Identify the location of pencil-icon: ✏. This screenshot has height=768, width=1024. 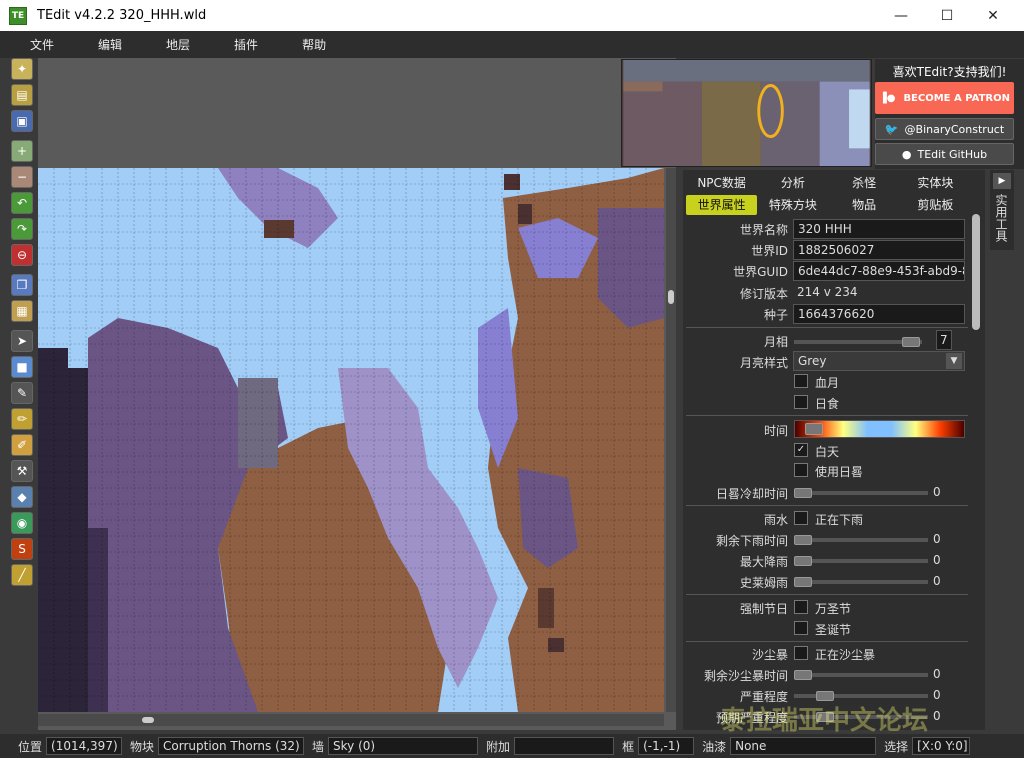
(22, 419).